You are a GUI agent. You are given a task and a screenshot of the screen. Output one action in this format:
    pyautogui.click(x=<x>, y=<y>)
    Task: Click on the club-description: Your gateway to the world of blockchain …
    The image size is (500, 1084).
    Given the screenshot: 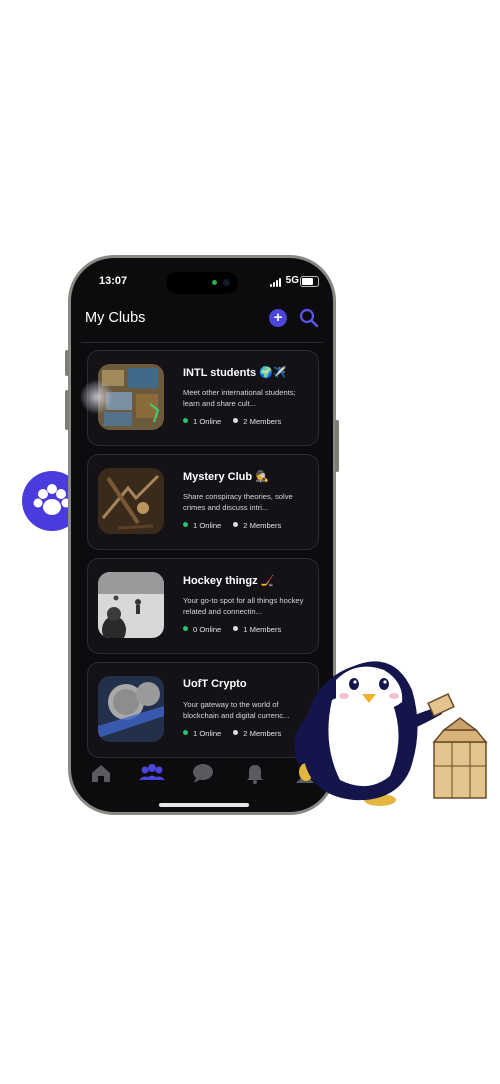 What is the action you would take?
    pyautogui.click(x=236, y=710)
    